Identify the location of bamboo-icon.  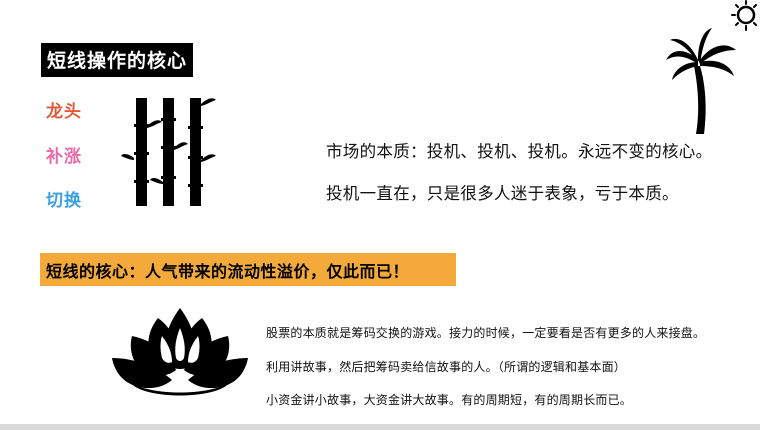
(168, 152).